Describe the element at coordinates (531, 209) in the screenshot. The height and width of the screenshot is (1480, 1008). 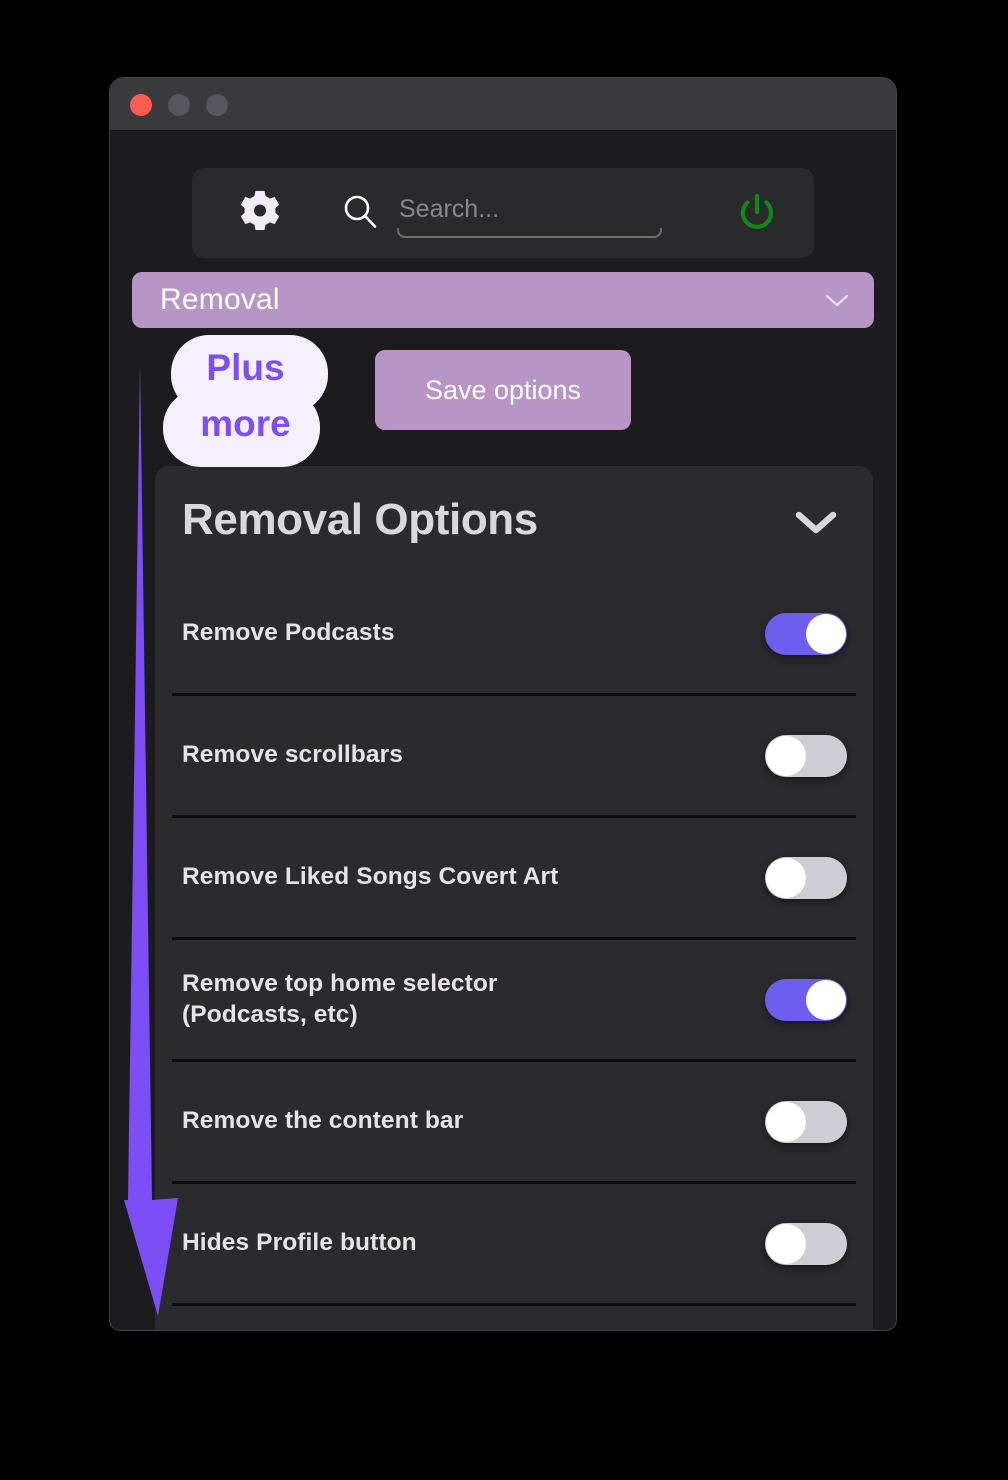
I see `search-input` at that location.